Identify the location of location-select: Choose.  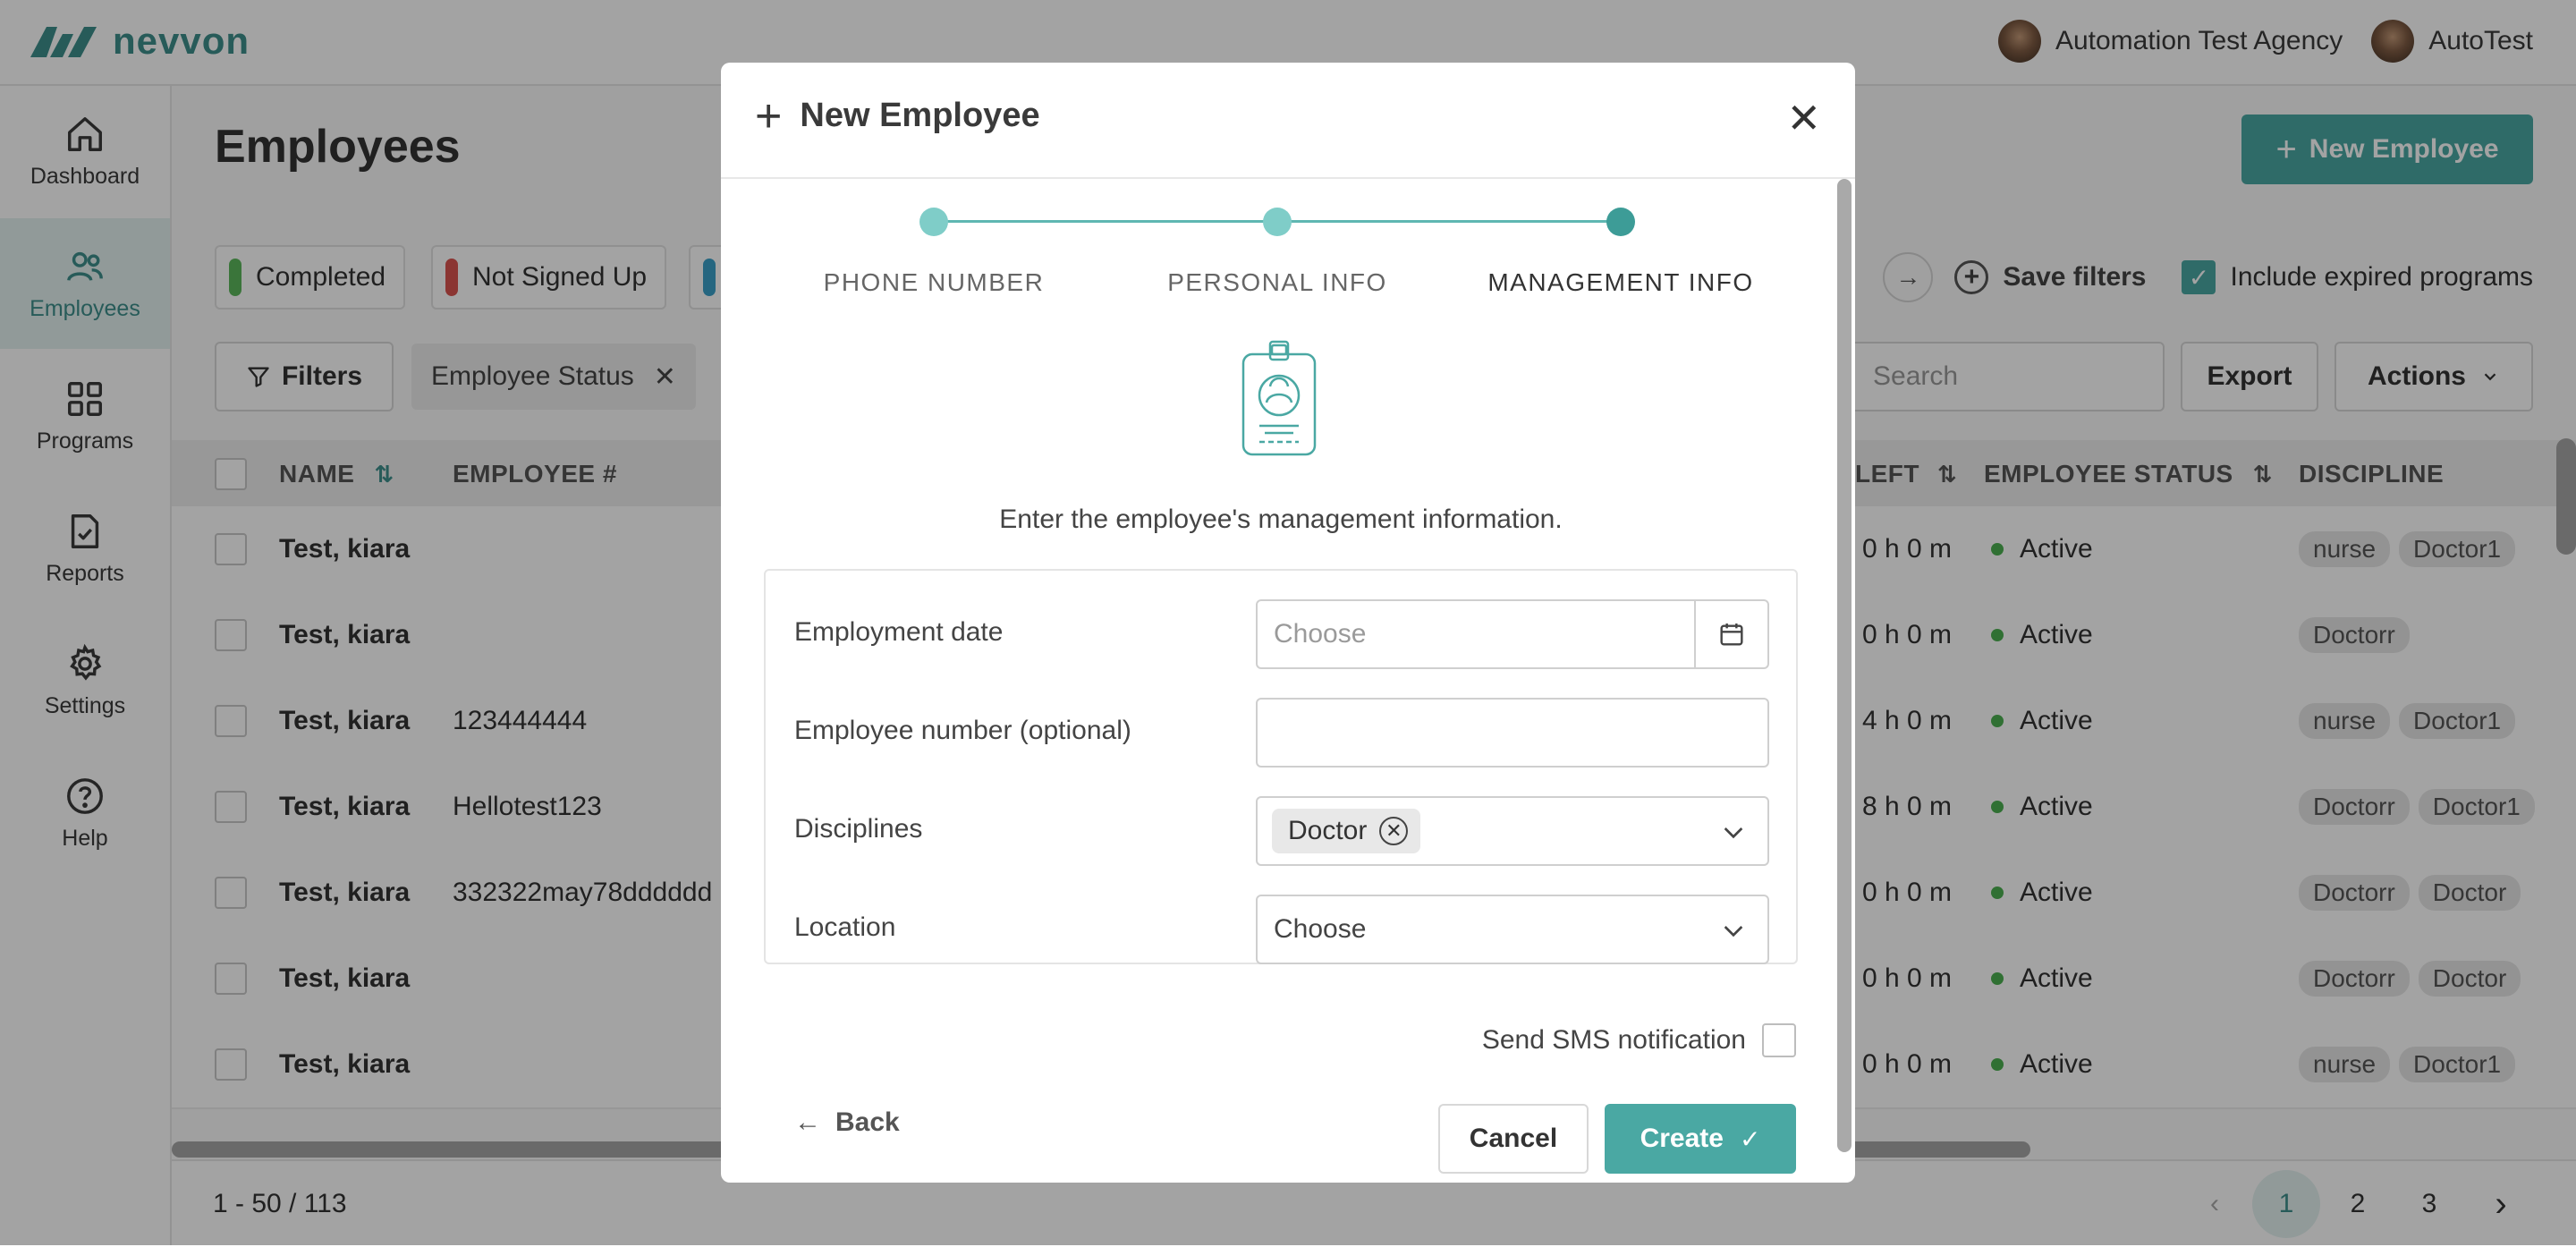
(1512, 929).